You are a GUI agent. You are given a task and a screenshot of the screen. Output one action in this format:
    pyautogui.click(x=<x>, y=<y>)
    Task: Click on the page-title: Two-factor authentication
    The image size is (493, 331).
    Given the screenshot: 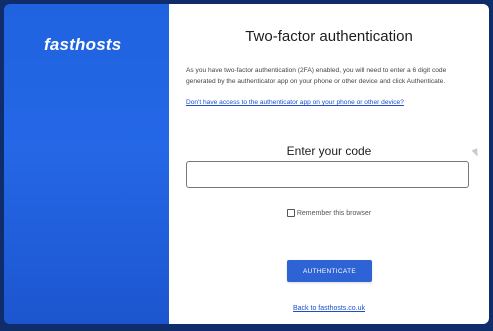 What is the action you would take?
    pyautogui.click(x=329, y=36)
    